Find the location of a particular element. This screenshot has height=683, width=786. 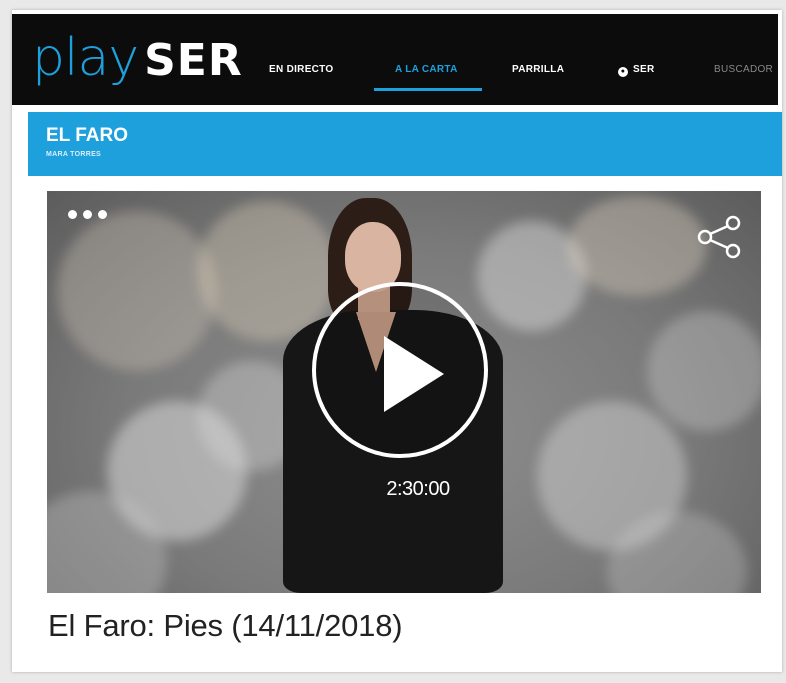

nav-item-a-la-carta: A LA CARTA is located at coordinates (426, 69).